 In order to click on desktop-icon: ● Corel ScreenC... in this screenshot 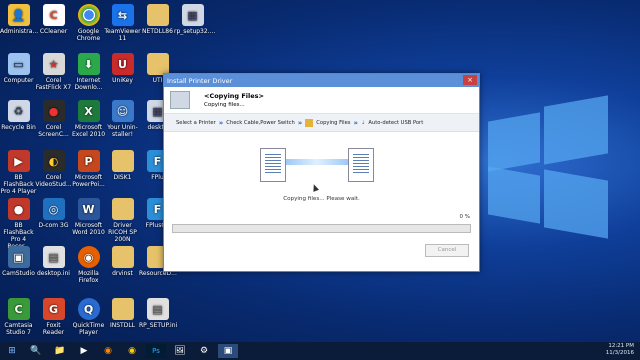, I will do `click(53, 119)`.